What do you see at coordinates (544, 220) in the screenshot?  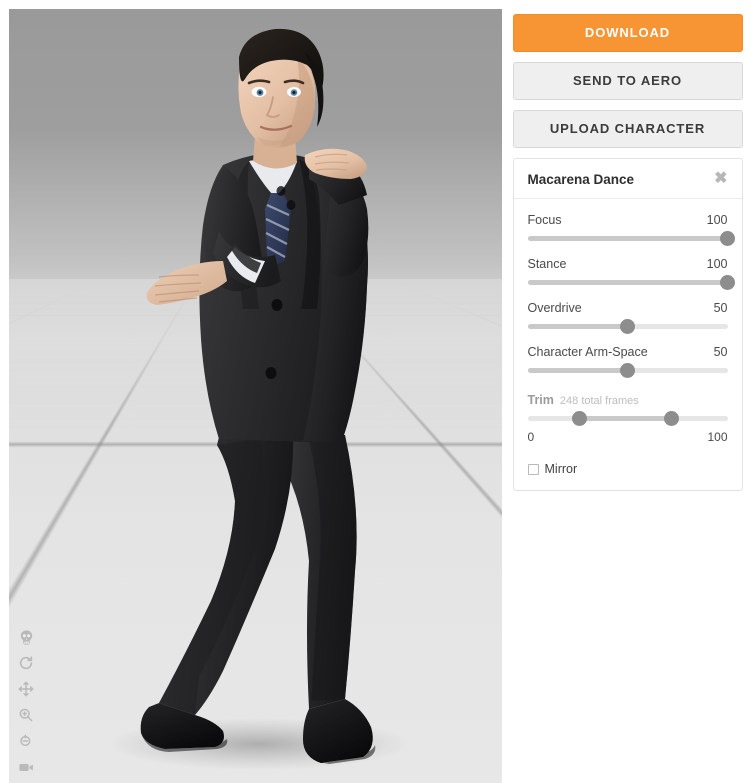 I see `slider-focus-label: Focus` at bounding box center [544, 220].